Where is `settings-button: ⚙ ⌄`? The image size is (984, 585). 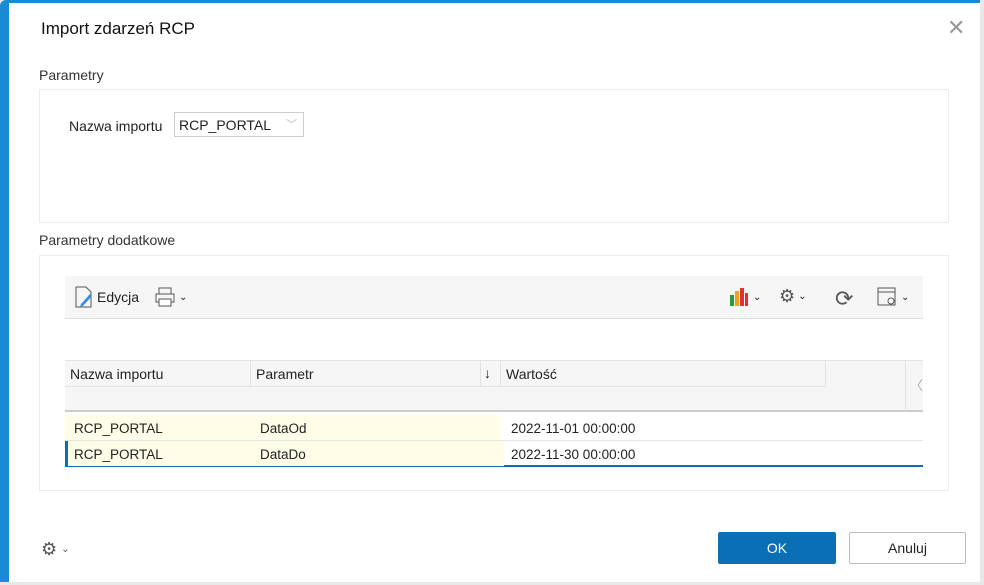
settings-button: ⚙ ⌄ is located at coordinates (793, 296).